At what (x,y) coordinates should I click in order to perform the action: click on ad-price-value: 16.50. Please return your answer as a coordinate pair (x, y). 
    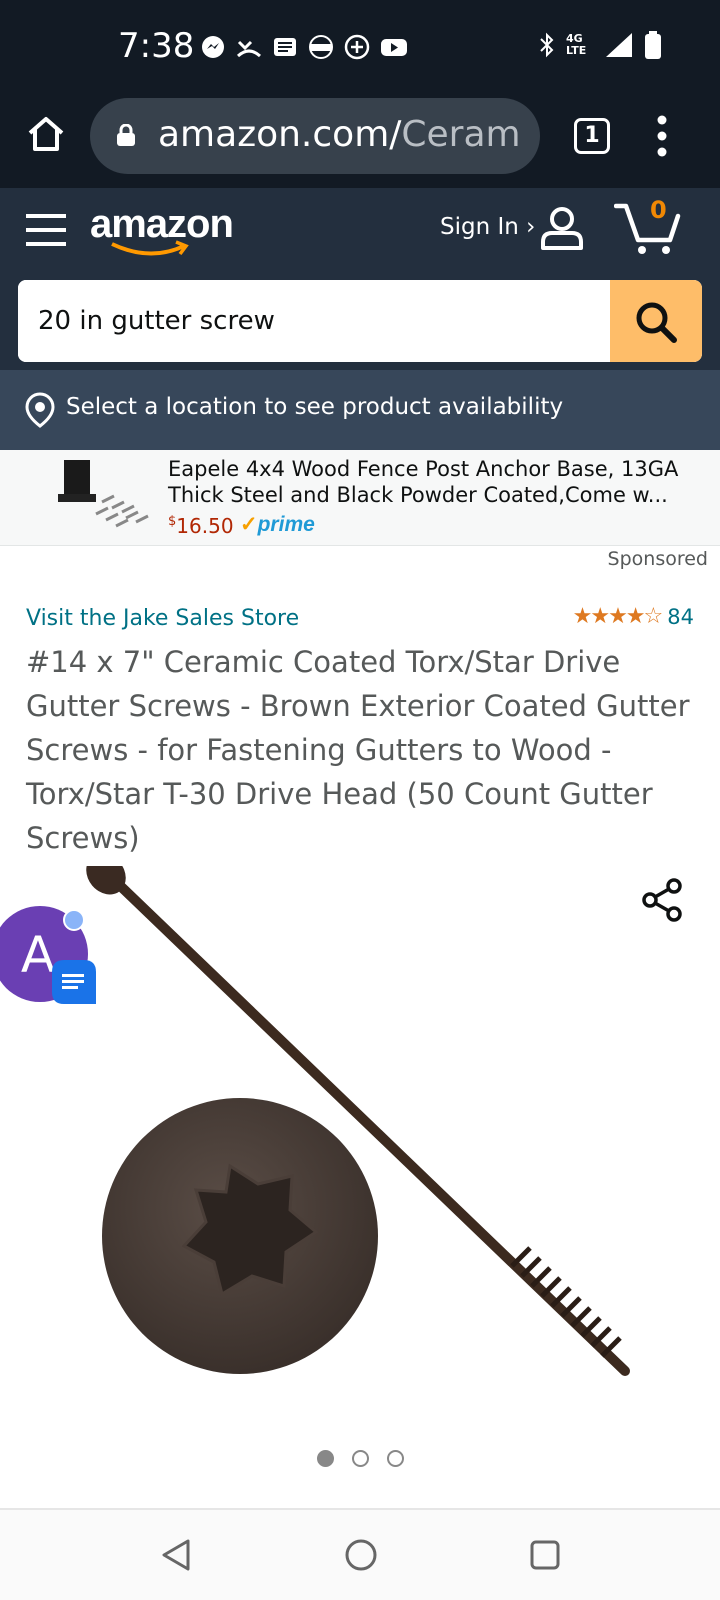
    Looking at the image, I should click on (205, 526).